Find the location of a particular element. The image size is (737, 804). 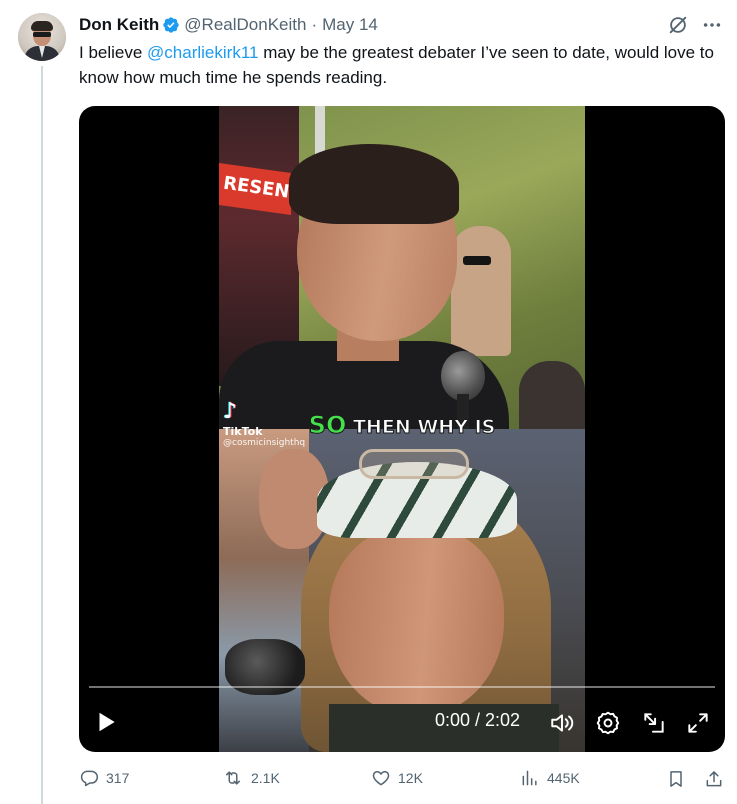

avatar is located at coordinates (42, 37).